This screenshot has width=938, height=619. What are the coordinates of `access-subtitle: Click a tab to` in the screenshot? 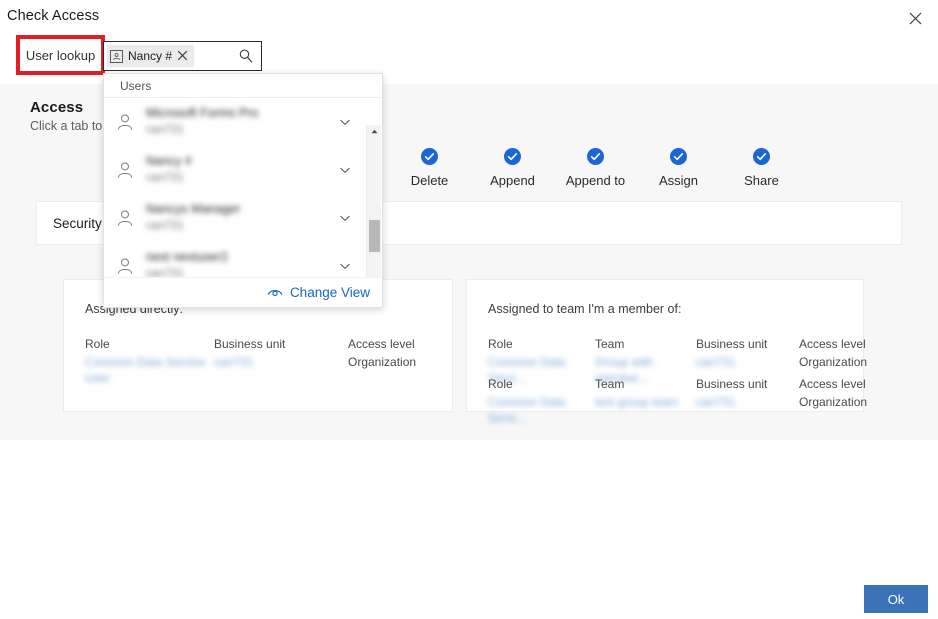 It's located at (66, 126).